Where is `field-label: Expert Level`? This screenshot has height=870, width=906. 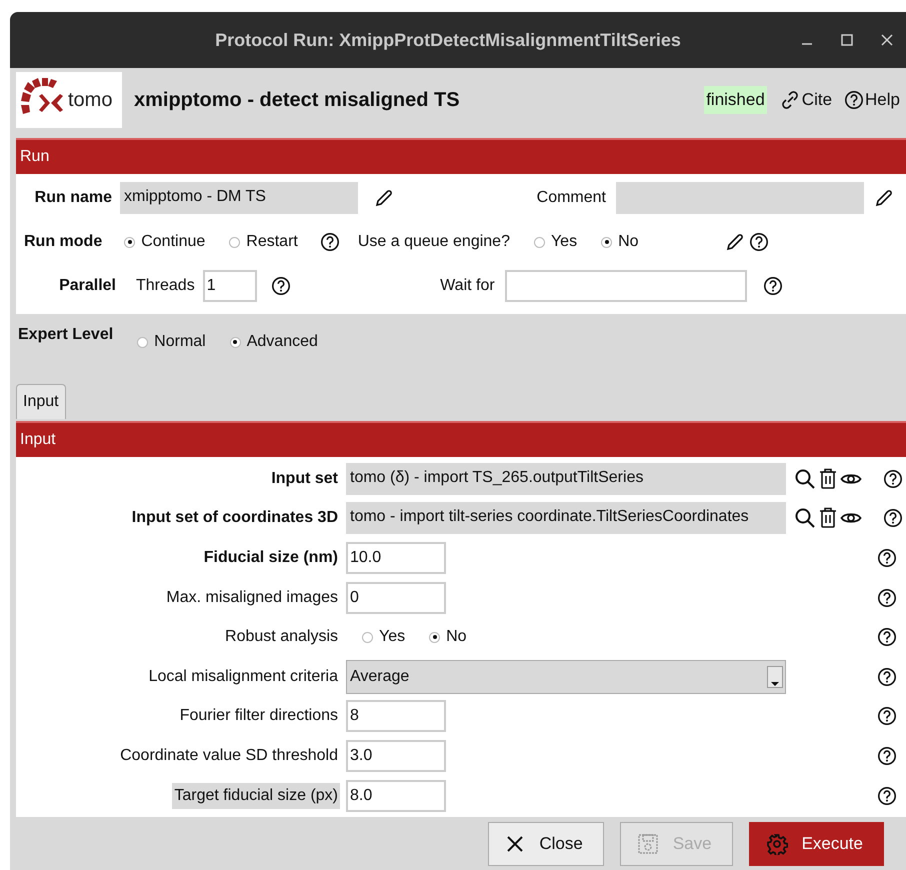 field-label: Expert Level is located at coordinates (66, 335).